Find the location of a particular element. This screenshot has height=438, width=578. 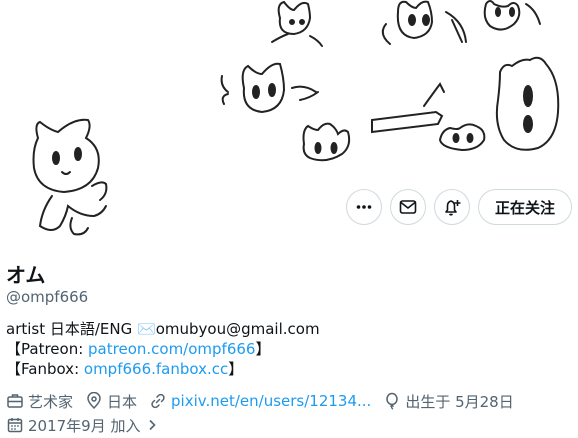

notify-button is located at coordinates (451, 207).